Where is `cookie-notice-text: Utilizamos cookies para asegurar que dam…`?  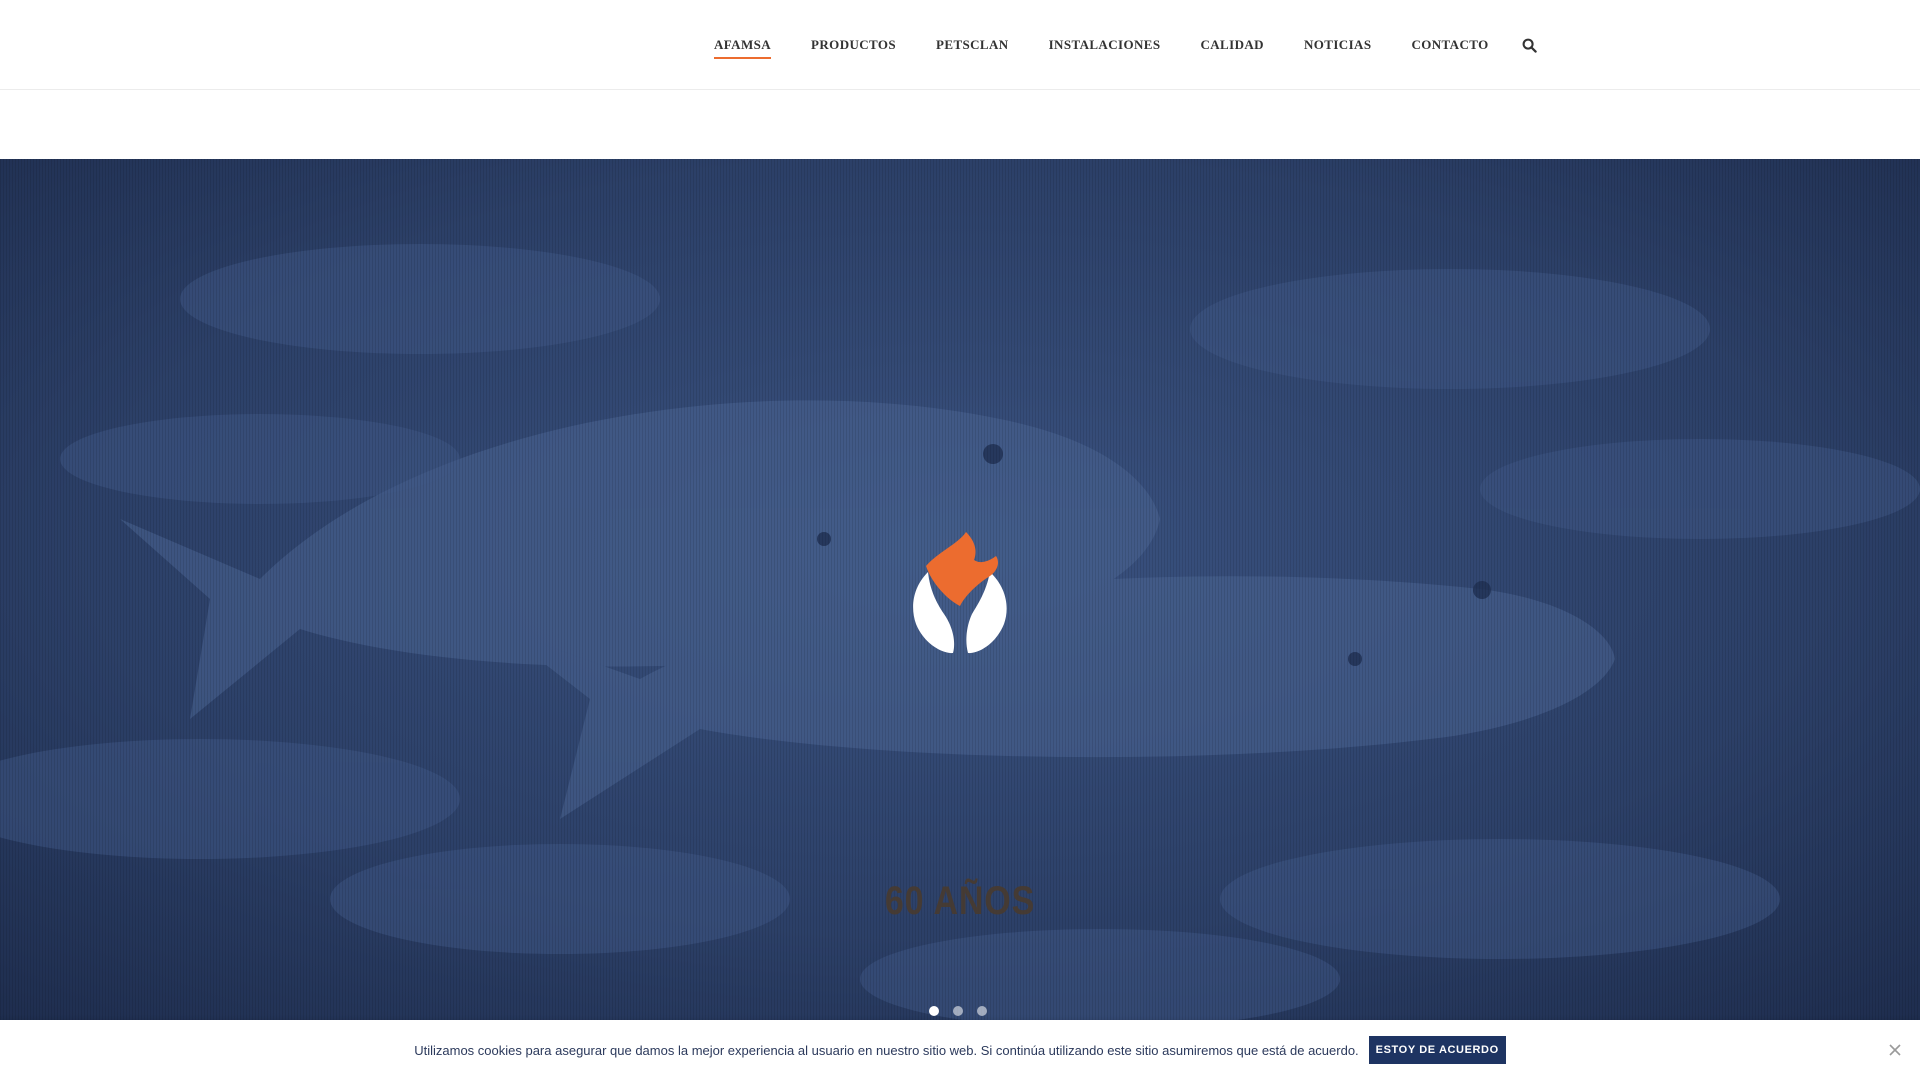 cookie-notice-text: Utilizamos cookies para asegurar que dam… is located at coordinates (886, 1050).